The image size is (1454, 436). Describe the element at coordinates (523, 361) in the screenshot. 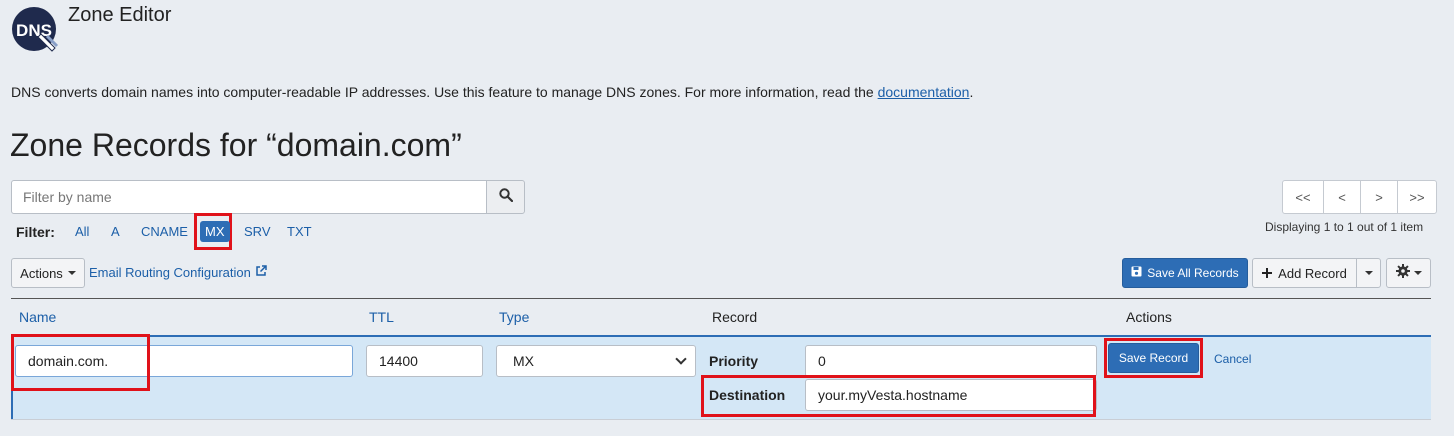

I see `record-type-value: MX` at that location.